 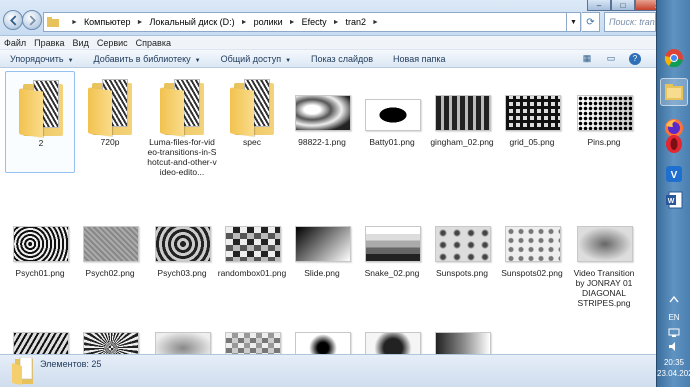 What do you see at coordinates (322, 122) in the screenshot?
I see `file-item: 98822-1.png` at bounding box center [322, 122].